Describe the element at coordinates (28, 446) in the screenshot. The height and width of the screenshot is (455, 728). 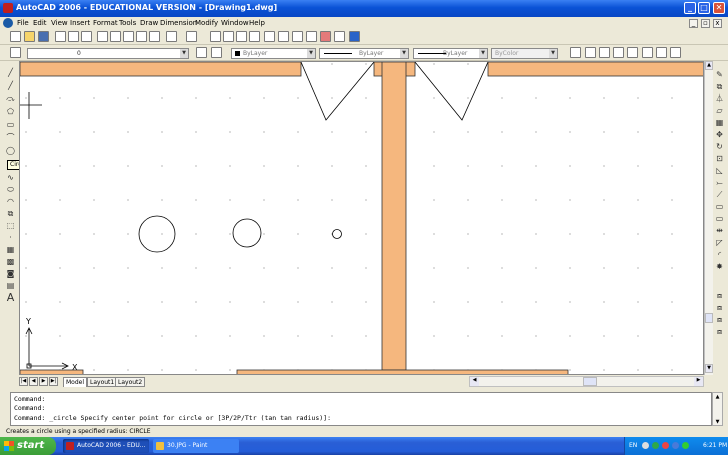
I see `start-button: start` at that location.